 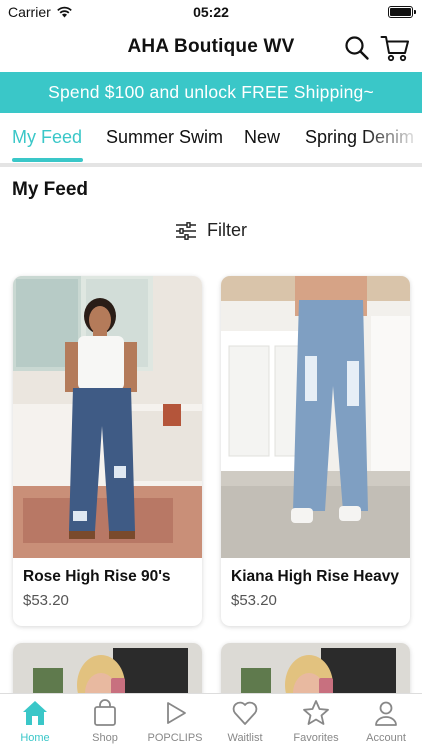 I want to click on heart-icon, so click(x=245, y=713).